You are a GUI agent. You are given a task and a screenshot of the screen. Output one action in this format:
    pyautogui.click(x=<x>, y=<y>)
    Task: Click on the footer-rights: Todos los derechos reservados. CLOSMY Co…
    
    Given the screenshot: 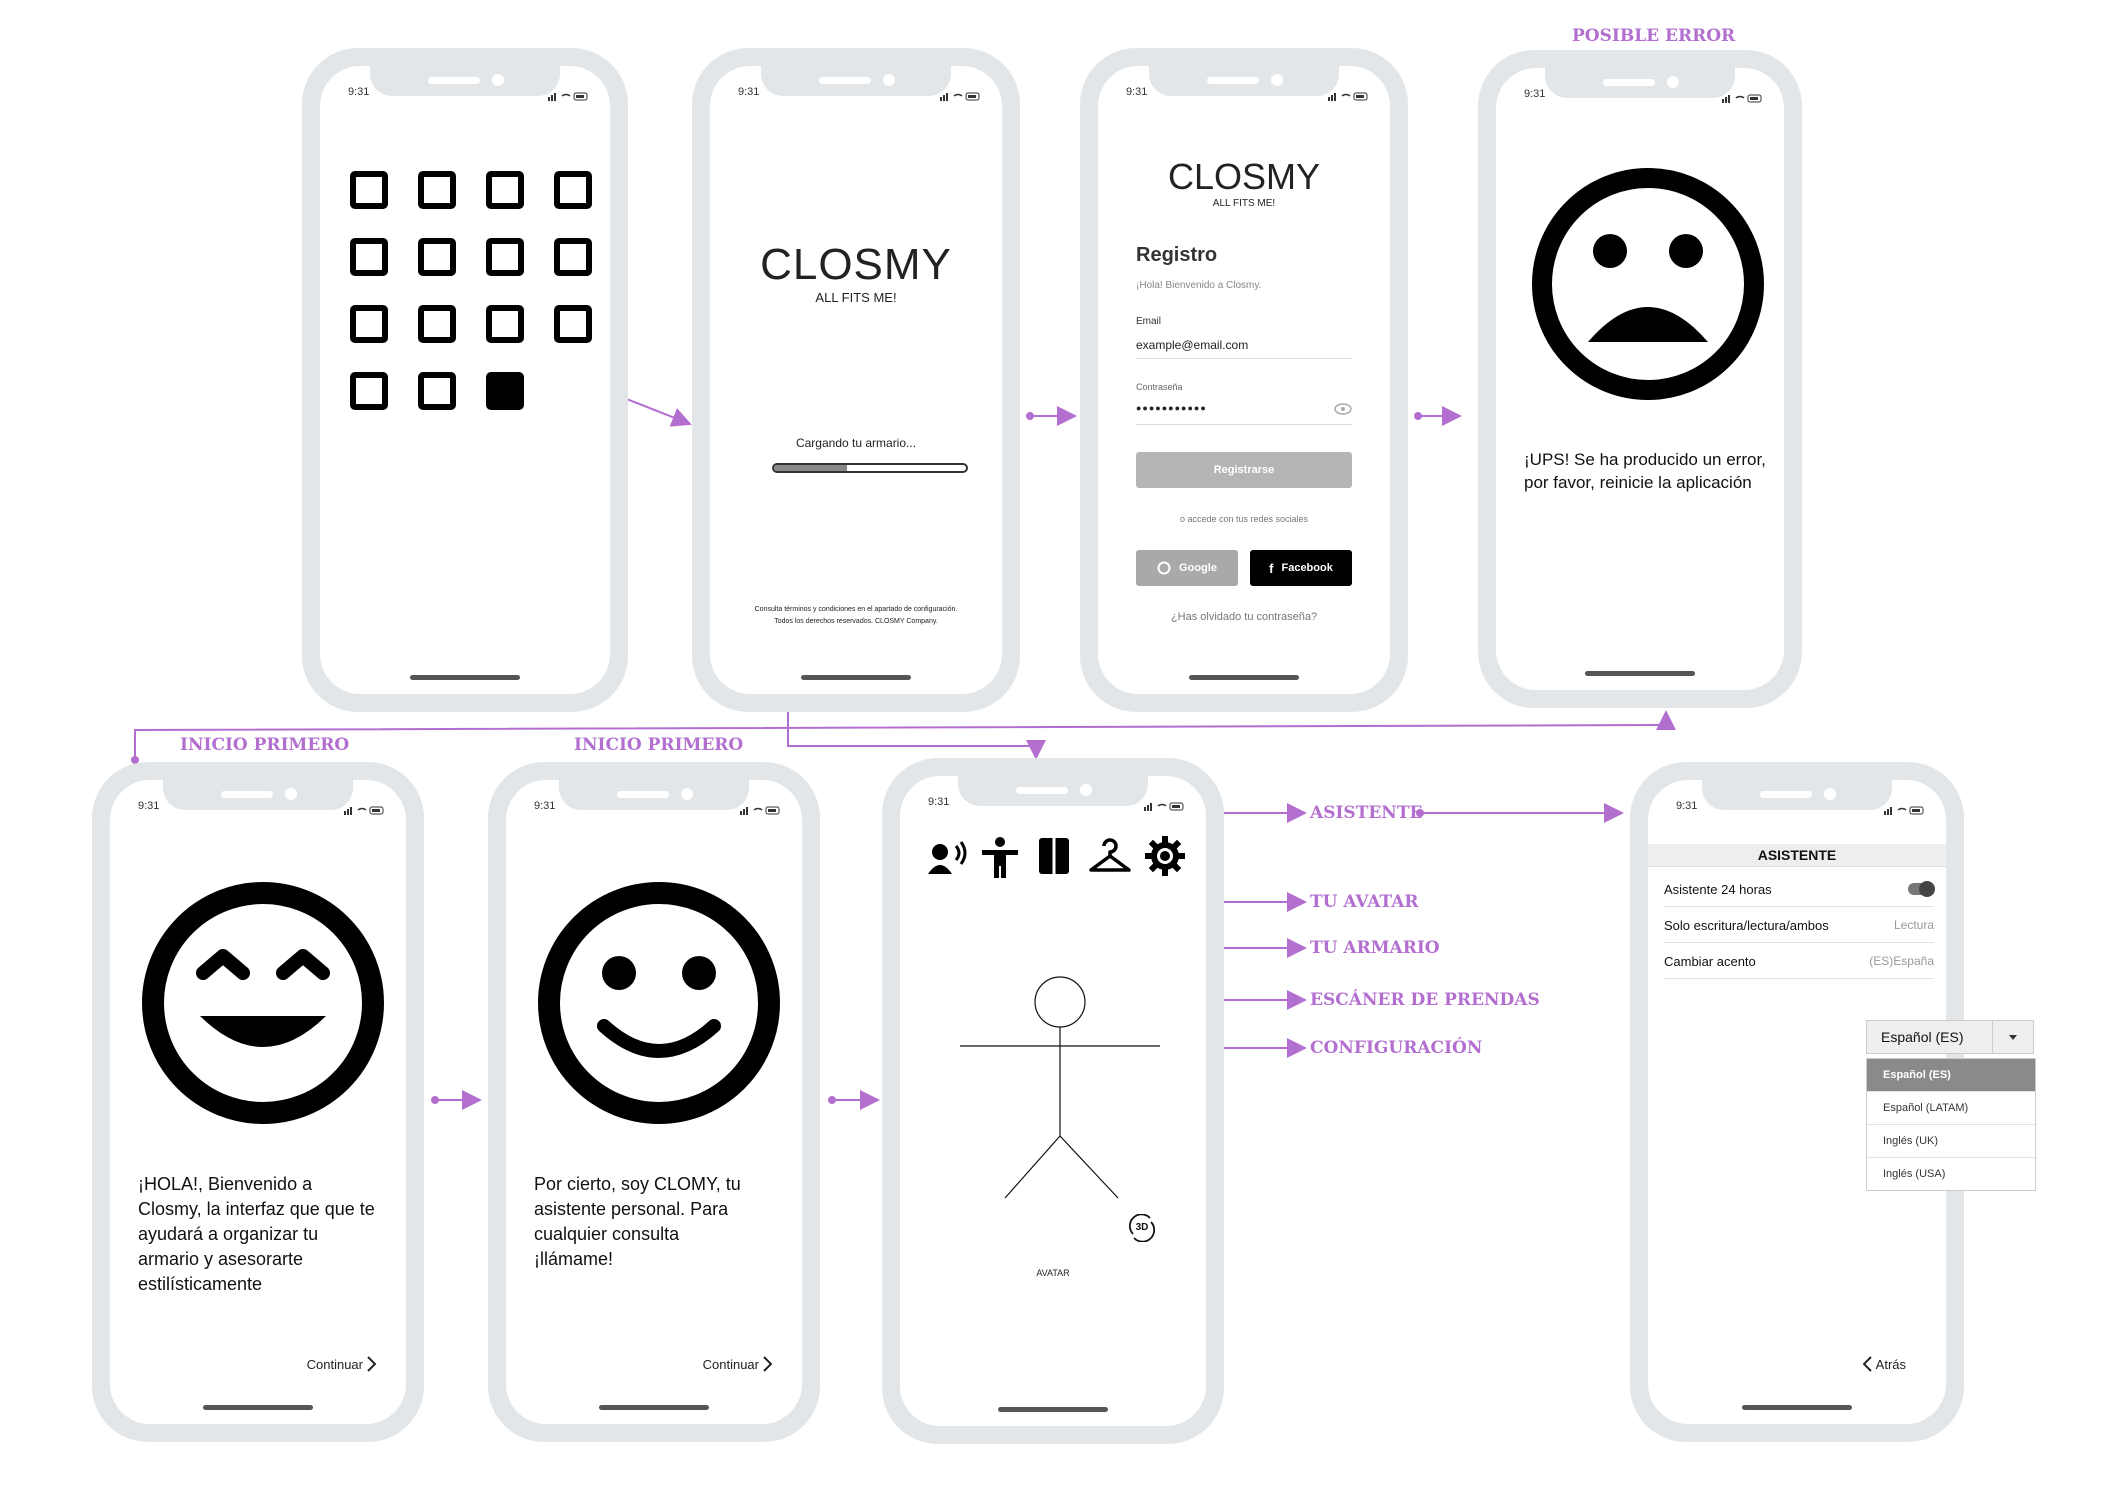 What is the action you would take?
    pyautogui.click(x=856, y=621)
    